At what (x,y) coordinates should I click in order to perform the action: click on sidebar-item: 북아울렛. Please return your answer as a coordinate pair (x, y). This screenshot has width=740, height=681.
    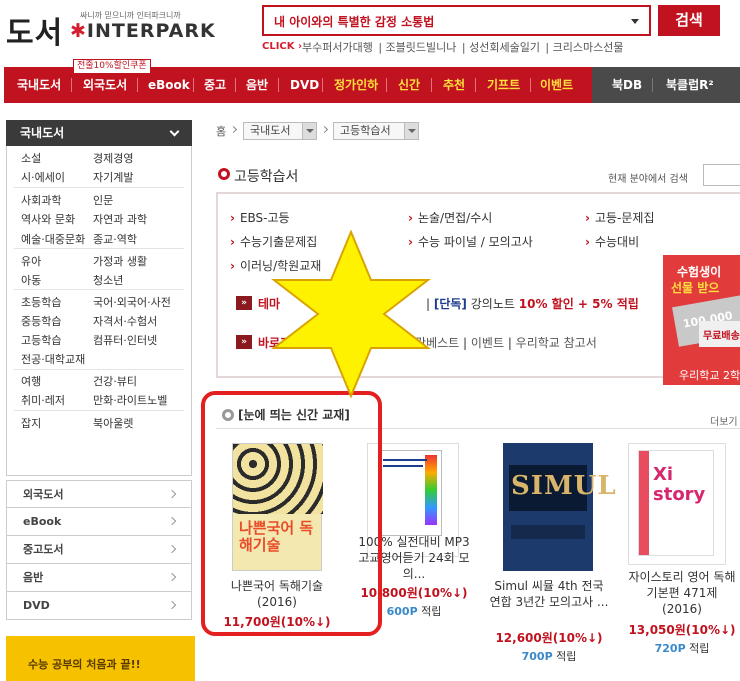
    Looking at the image, I should click on (113, 423).